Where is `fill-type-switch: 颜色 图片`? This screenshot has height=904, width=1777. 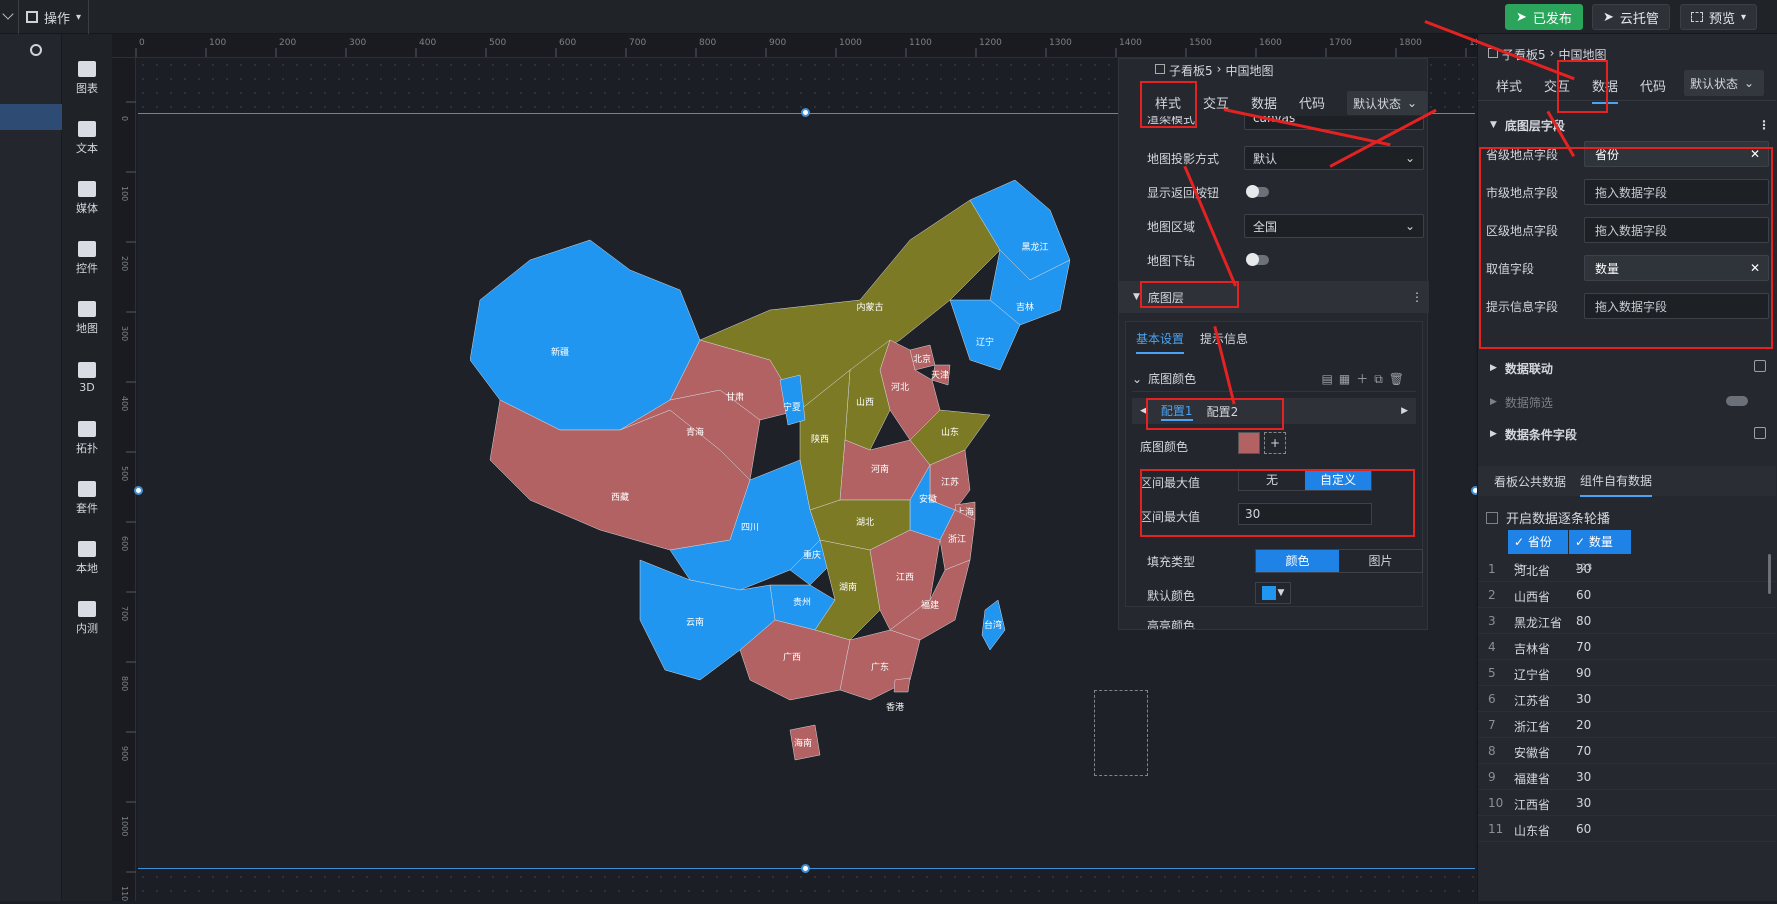
fill-type-switch: 颜色 图片 is located at coordinates (1339, 561).